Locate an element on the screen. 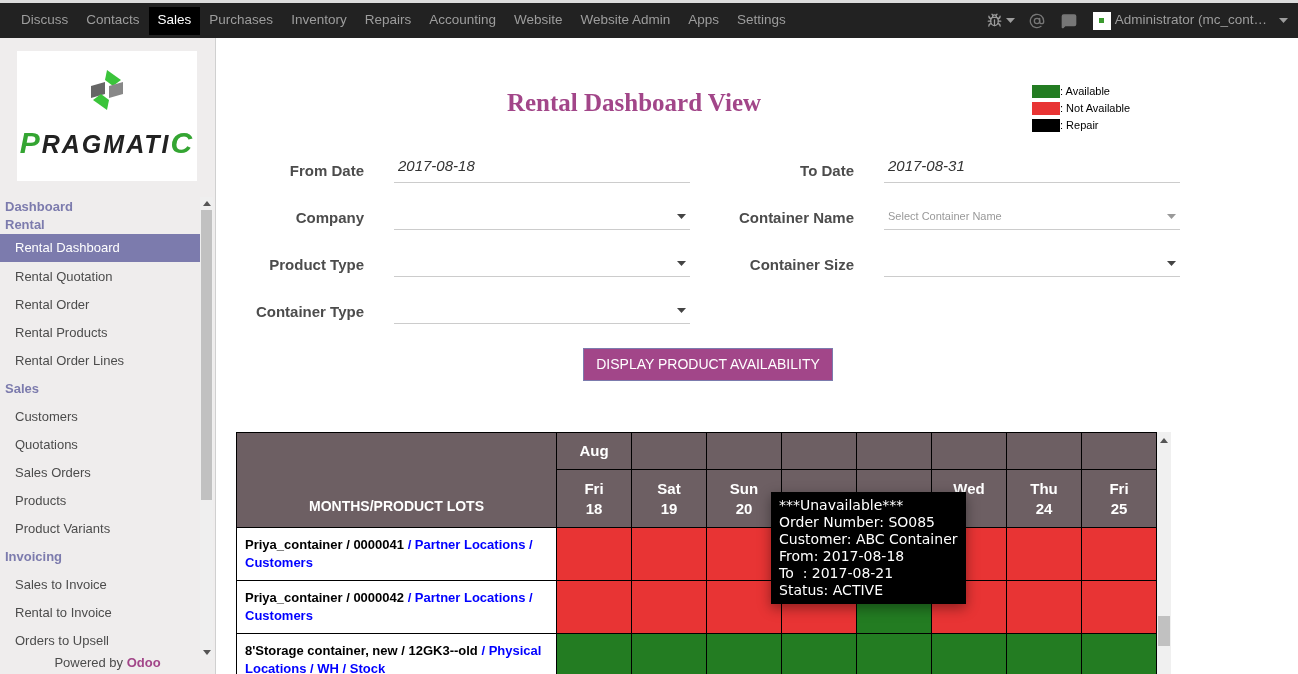 This screenshot has width=1298, height=674. sidebar-item: Product Variants is located at coordinates (100, 529).